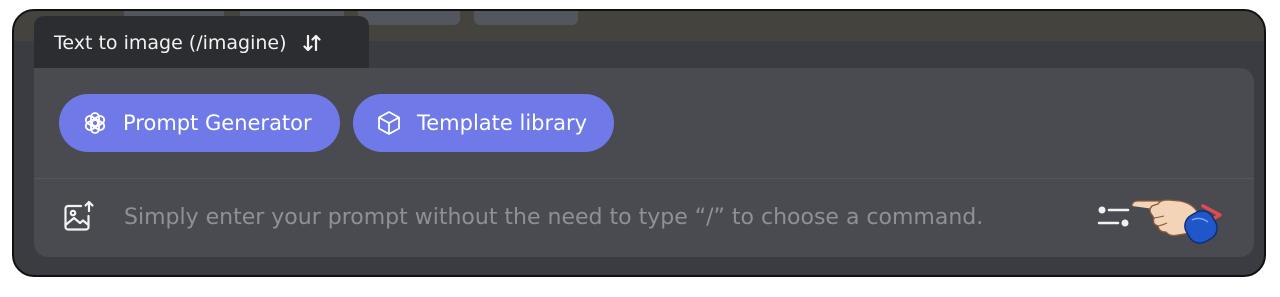 The image size is (1280, 297). I want to click on openai-logo-icon, so click(95, 123).